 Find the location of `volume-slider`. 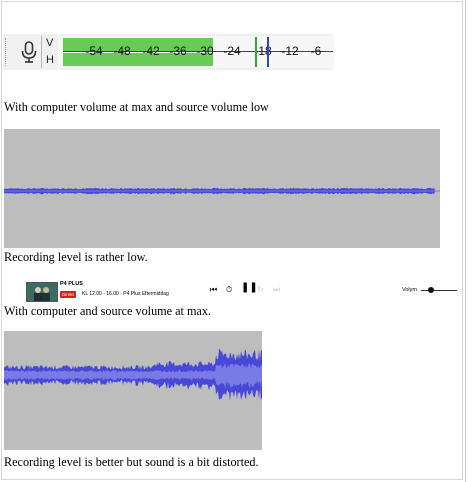

volume-slider is located at coordinates (439, 290).